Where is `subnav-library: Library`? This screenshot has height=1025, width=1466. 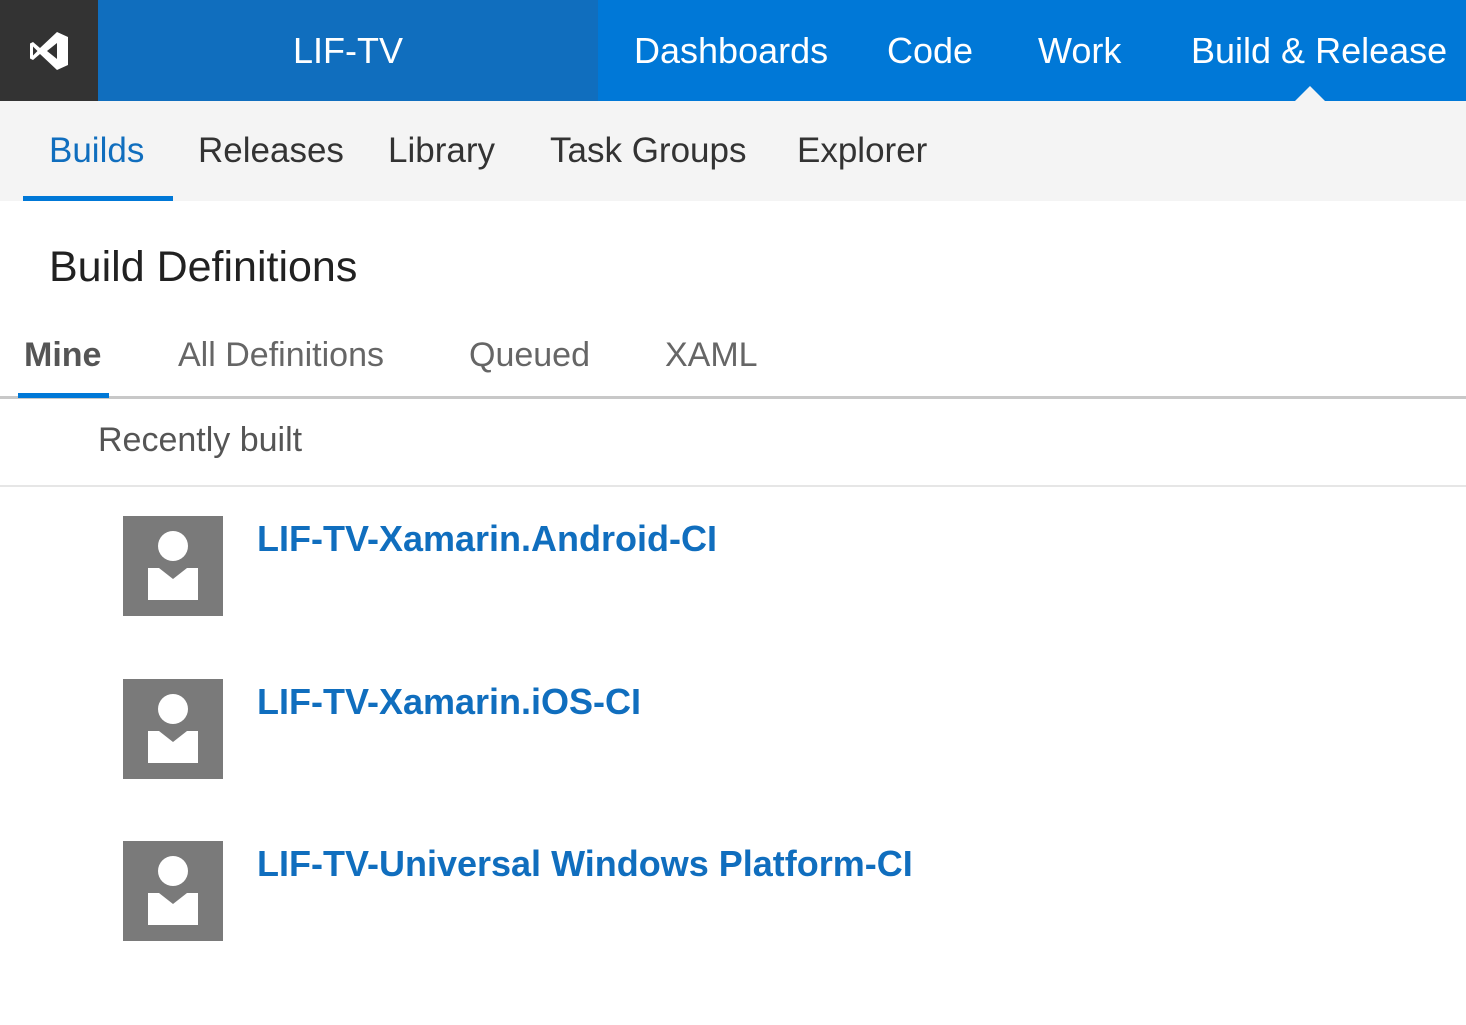
subnav-library: Library is located at coordinates (441, 151).